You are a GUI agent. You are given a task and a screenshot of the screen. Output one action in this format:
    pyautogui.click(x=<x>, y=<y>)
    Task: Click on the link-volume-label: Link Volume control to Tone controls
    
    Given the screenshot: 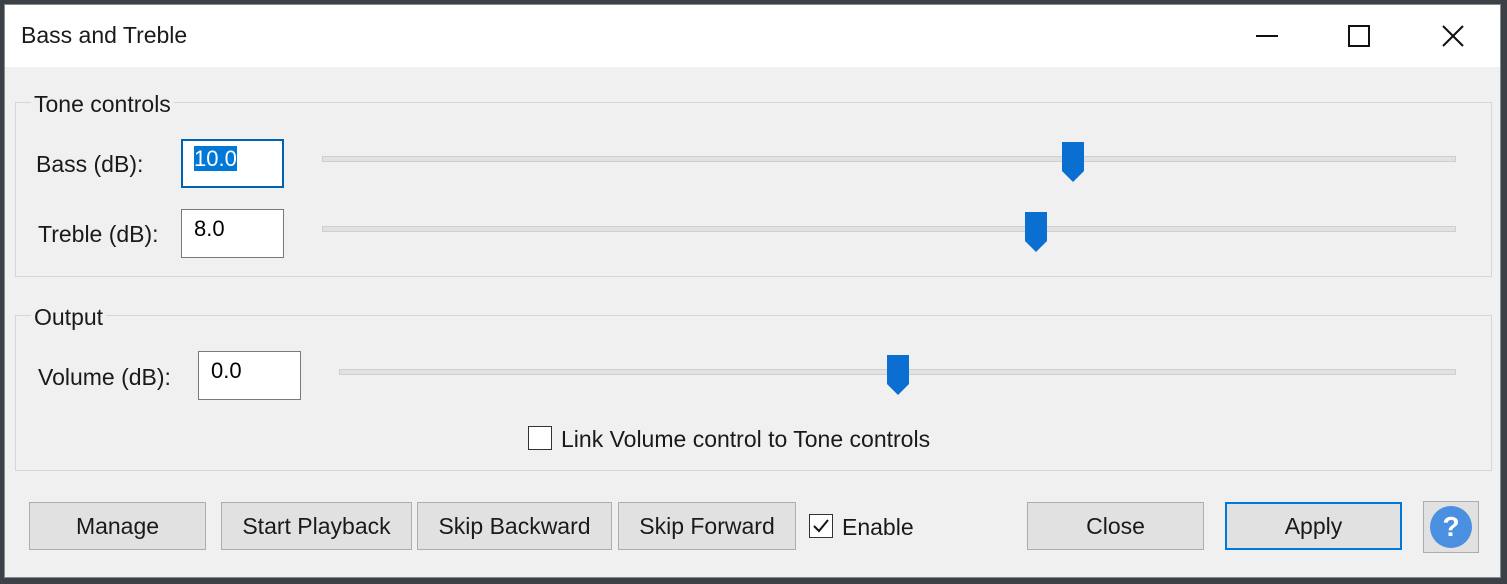 What is the action you would take?
    pyautogui.click(x=745, y=439)
    